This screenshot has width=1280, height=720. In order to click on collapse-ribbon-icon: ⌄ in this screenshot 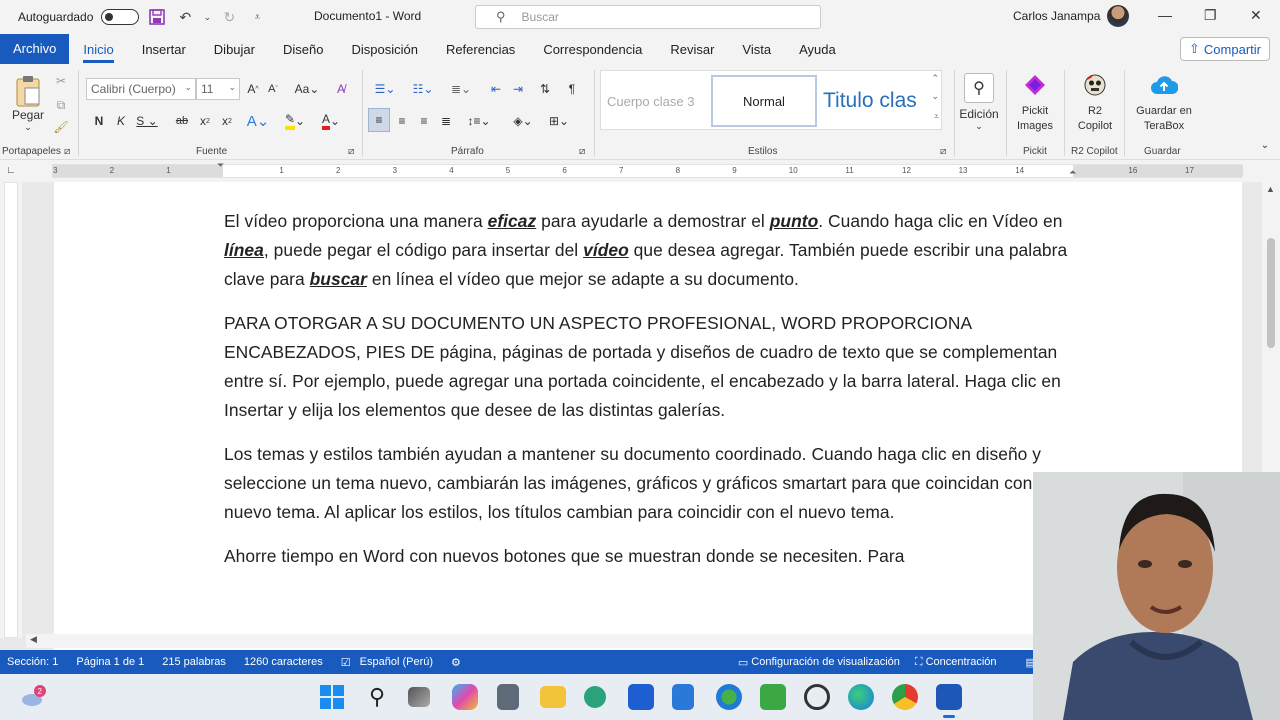, I will do `click(1265, 145)`.